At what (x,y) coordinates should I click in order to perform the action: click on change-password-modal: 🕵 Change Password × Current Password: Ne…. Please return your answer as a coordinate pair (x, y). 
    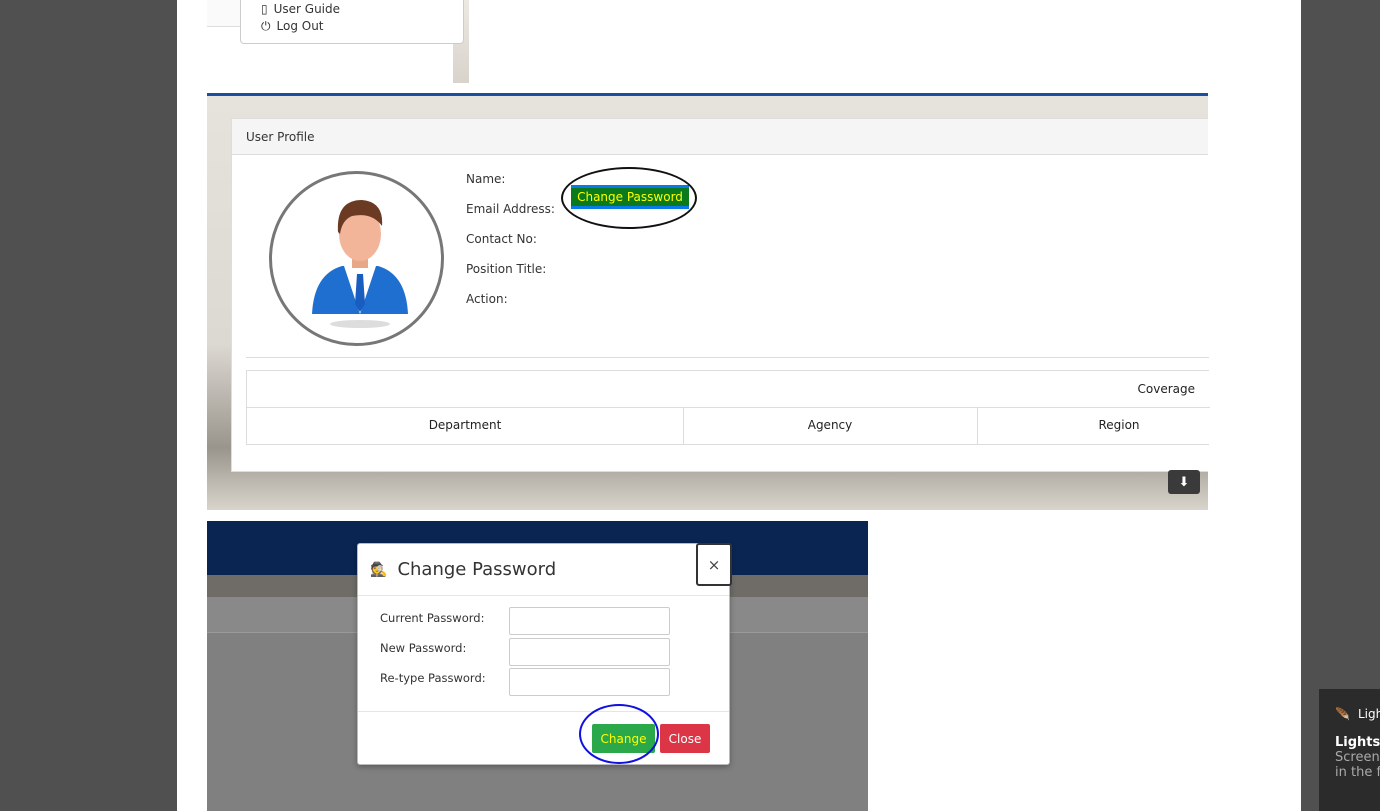
    Looking at the image, I should click on (544, 654).